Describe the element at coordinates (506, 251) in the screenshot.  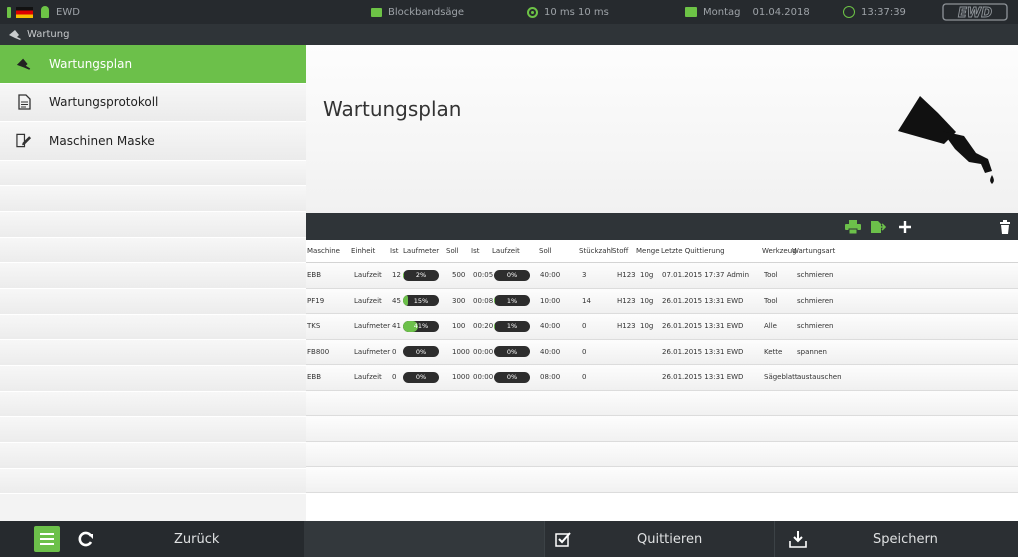
I see `column-header: Laufzeit` at that location.